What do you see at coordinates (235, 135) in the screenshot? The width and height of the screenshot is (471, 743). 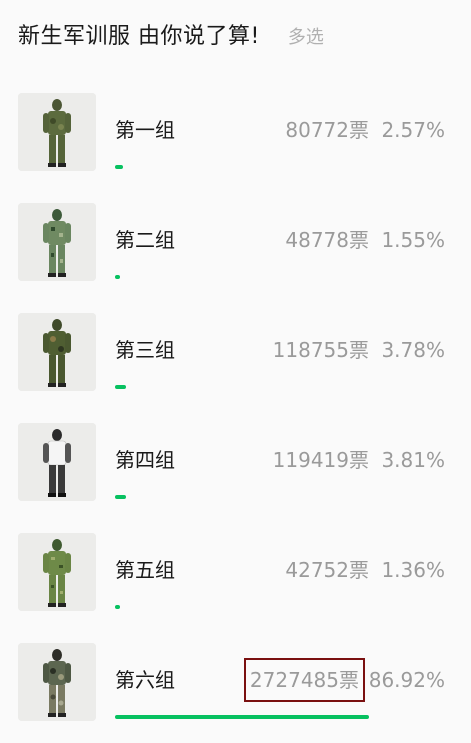 I see `poll-option-1: 第一组 80772票 2.57%` at bounding box center [235, 135].